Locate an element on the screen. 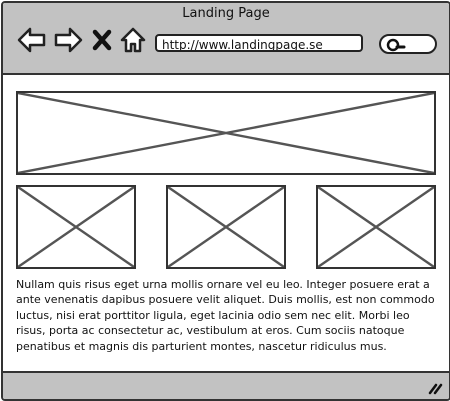 This screenshot has height=401, width=450. home-button is located at coordinates (134, 40).